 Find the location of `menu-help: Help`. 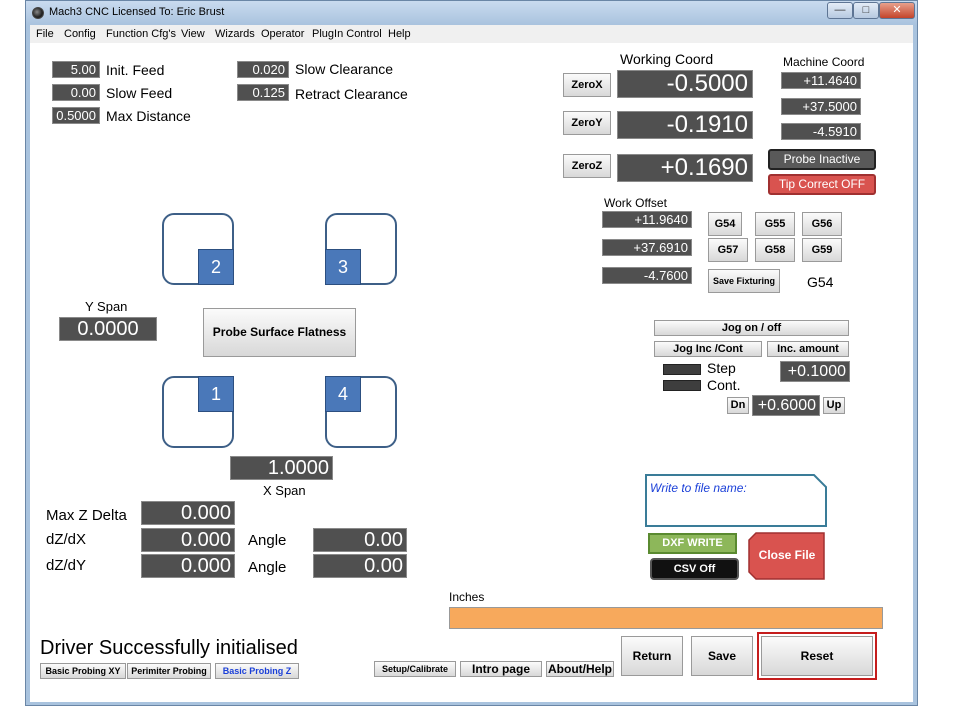

menu-help: Help is located at coordinates (399, 34).